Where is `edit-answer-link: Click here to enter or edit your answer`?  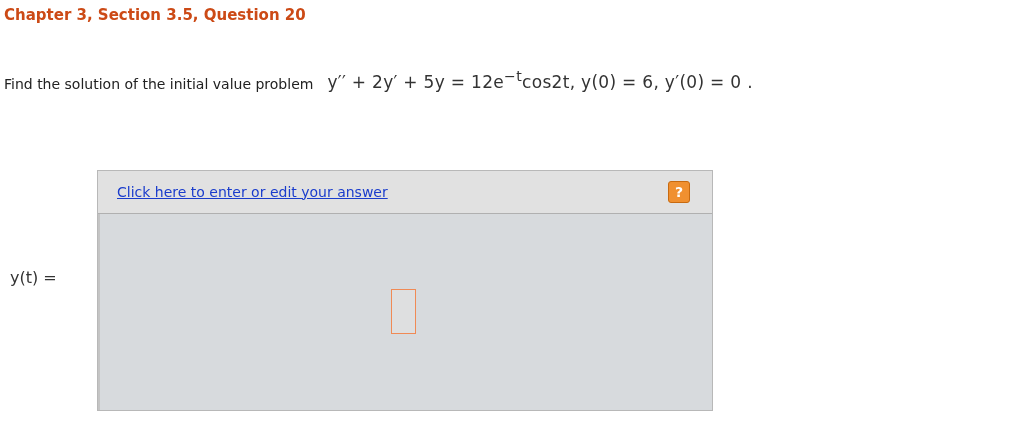 edit-answer-link: Click here to enter or edit your answer is located at coordinates (252, 191).